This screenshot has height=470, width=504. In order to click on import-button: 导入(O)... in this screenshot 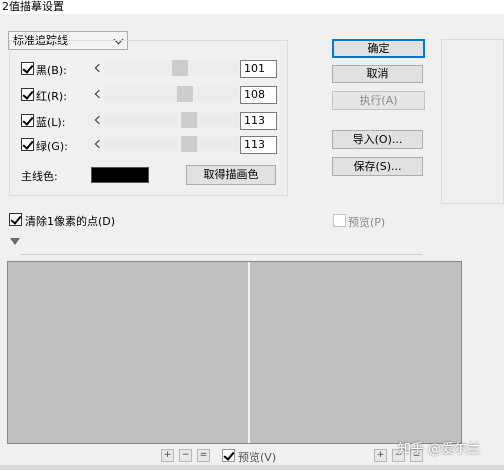, I will do `click(377, 139)`.